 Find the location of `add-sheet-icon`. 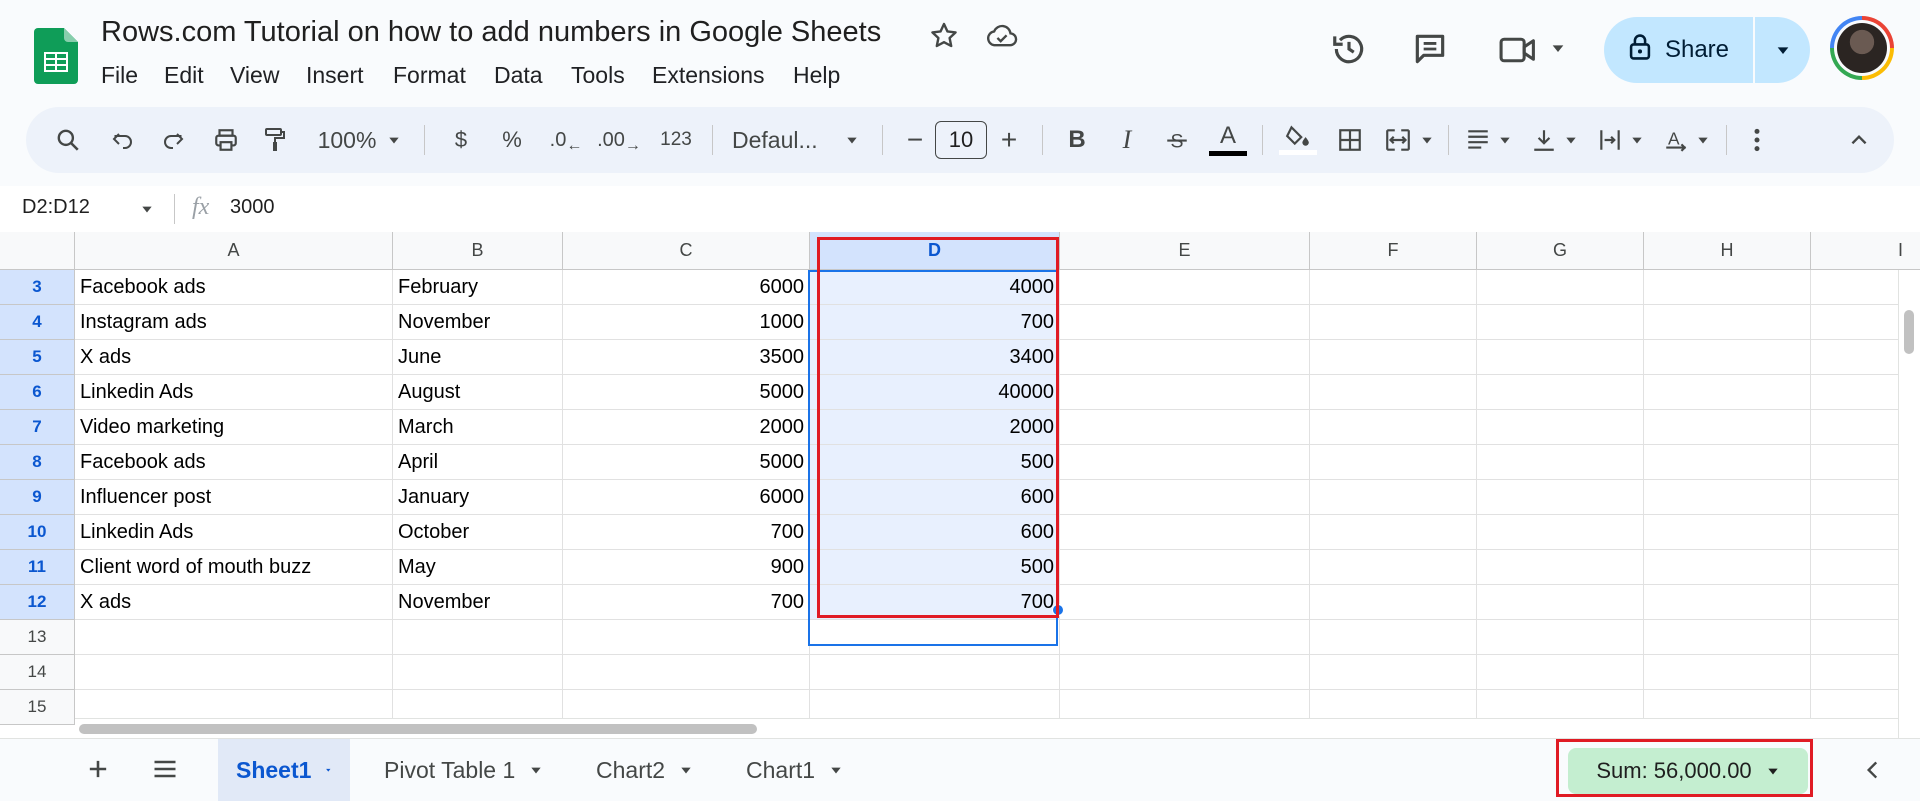

add-sheet-icon is located at coordinates (98, 771).